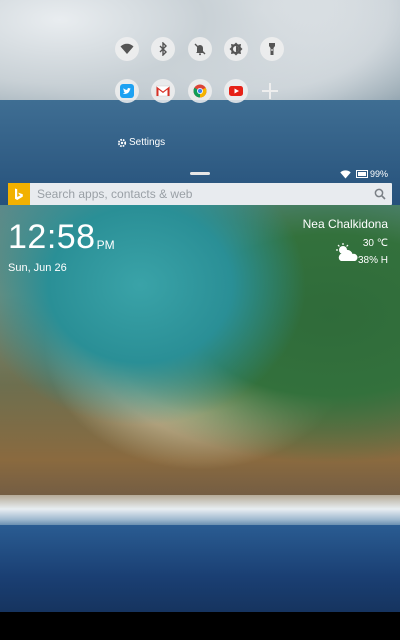 The height and width of the screenshot is (640, 400). What do you see at coordinates (147, 142) in the screenshot?
I see `settings-label: Settings` at bounding box center [147, 142].